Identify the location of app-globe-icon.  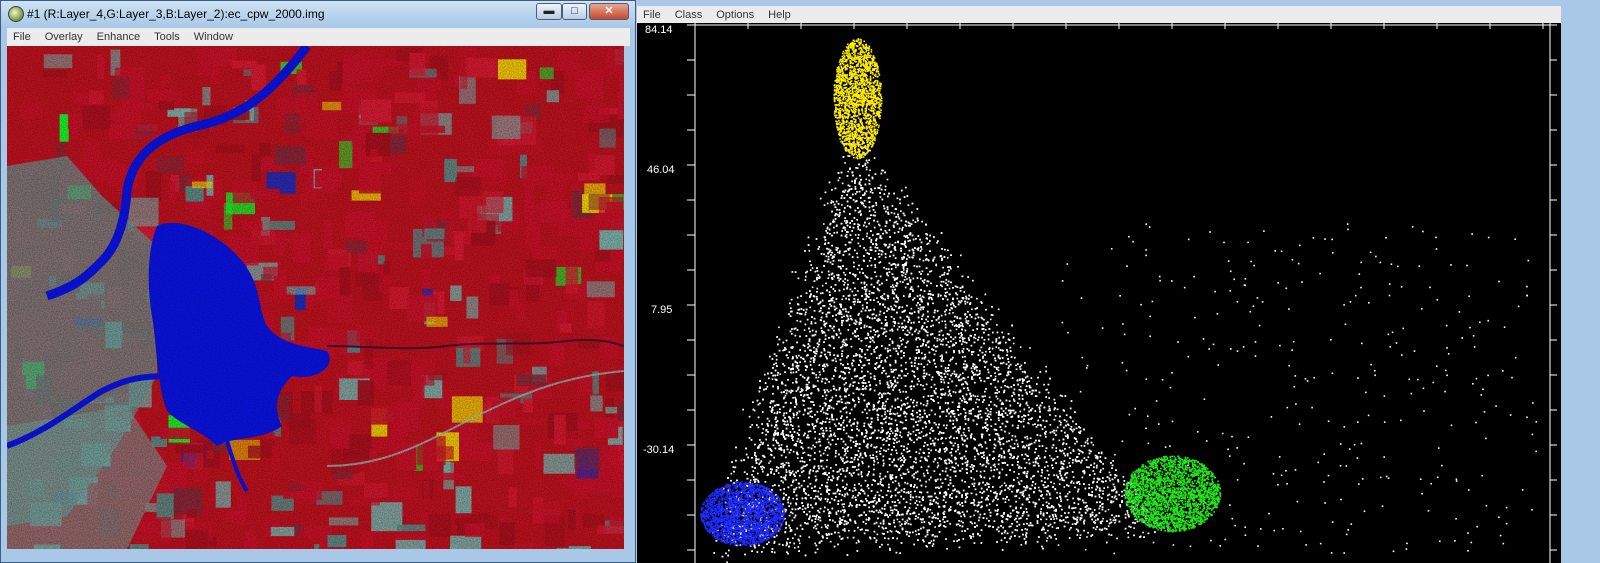
(16, 14).